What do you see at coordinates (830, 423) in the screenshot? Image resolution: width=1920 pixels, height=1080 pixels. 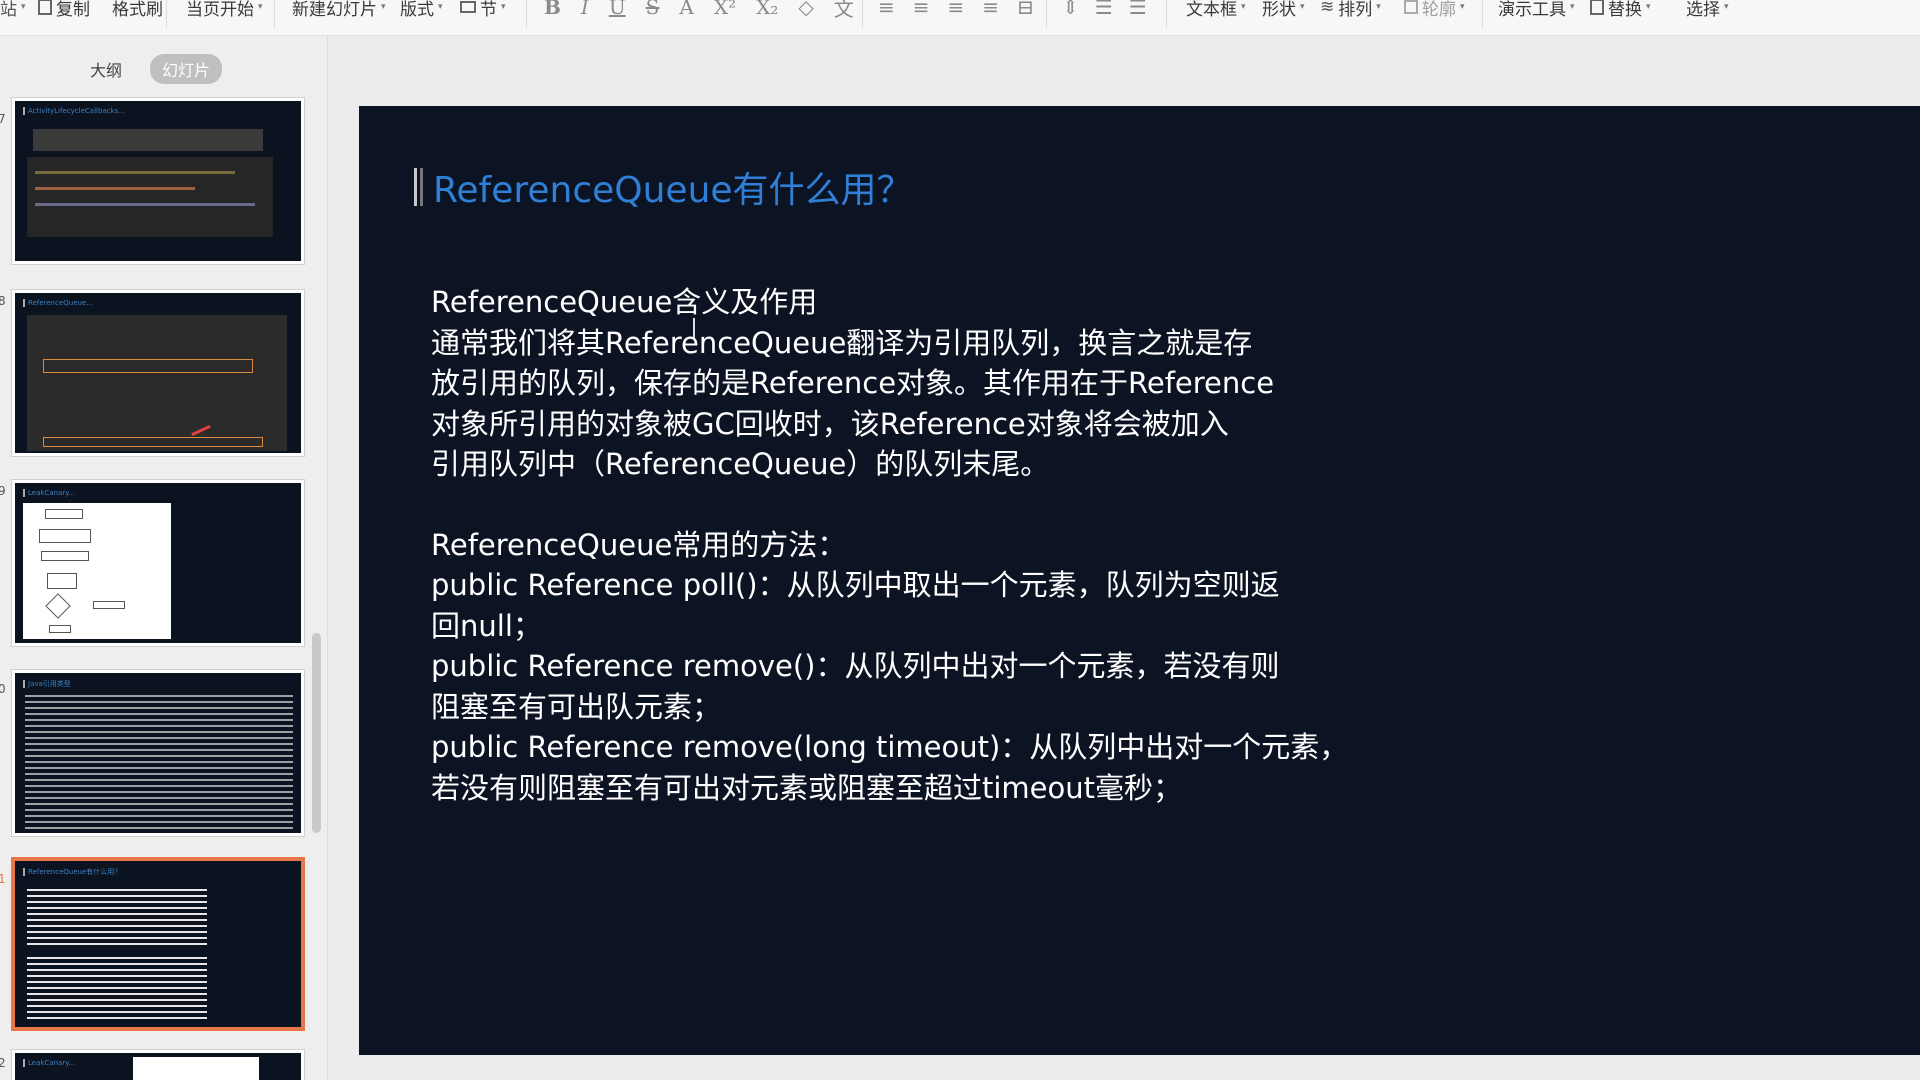 I see `body-line: 对象所引用的对象被GC回收时，该Reference对象将会被加入` at bounding box center [830, 423].